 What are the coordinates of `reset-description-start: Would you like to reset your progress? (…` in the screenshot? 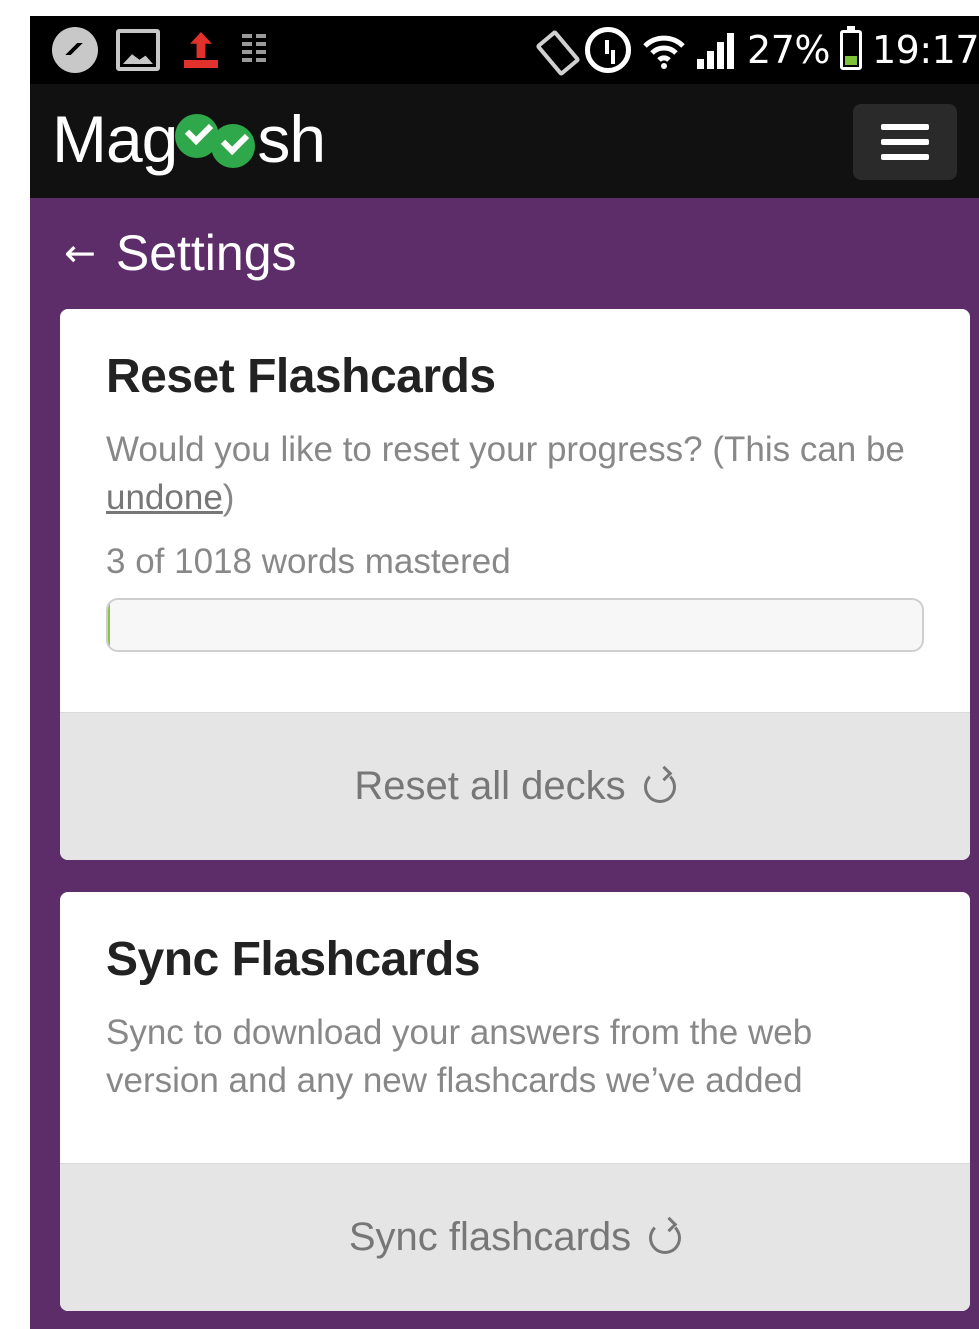 It's located at (505, 449).